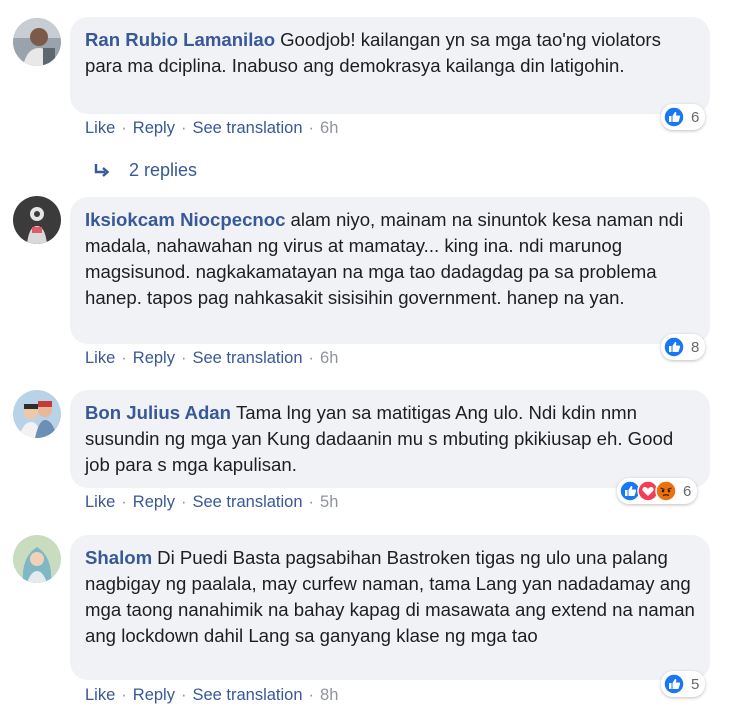 The height and width of the screenshot is (715, 750). I want to click on comment-actions: Like · Reply · See translation · 5h, so click(212, 502).